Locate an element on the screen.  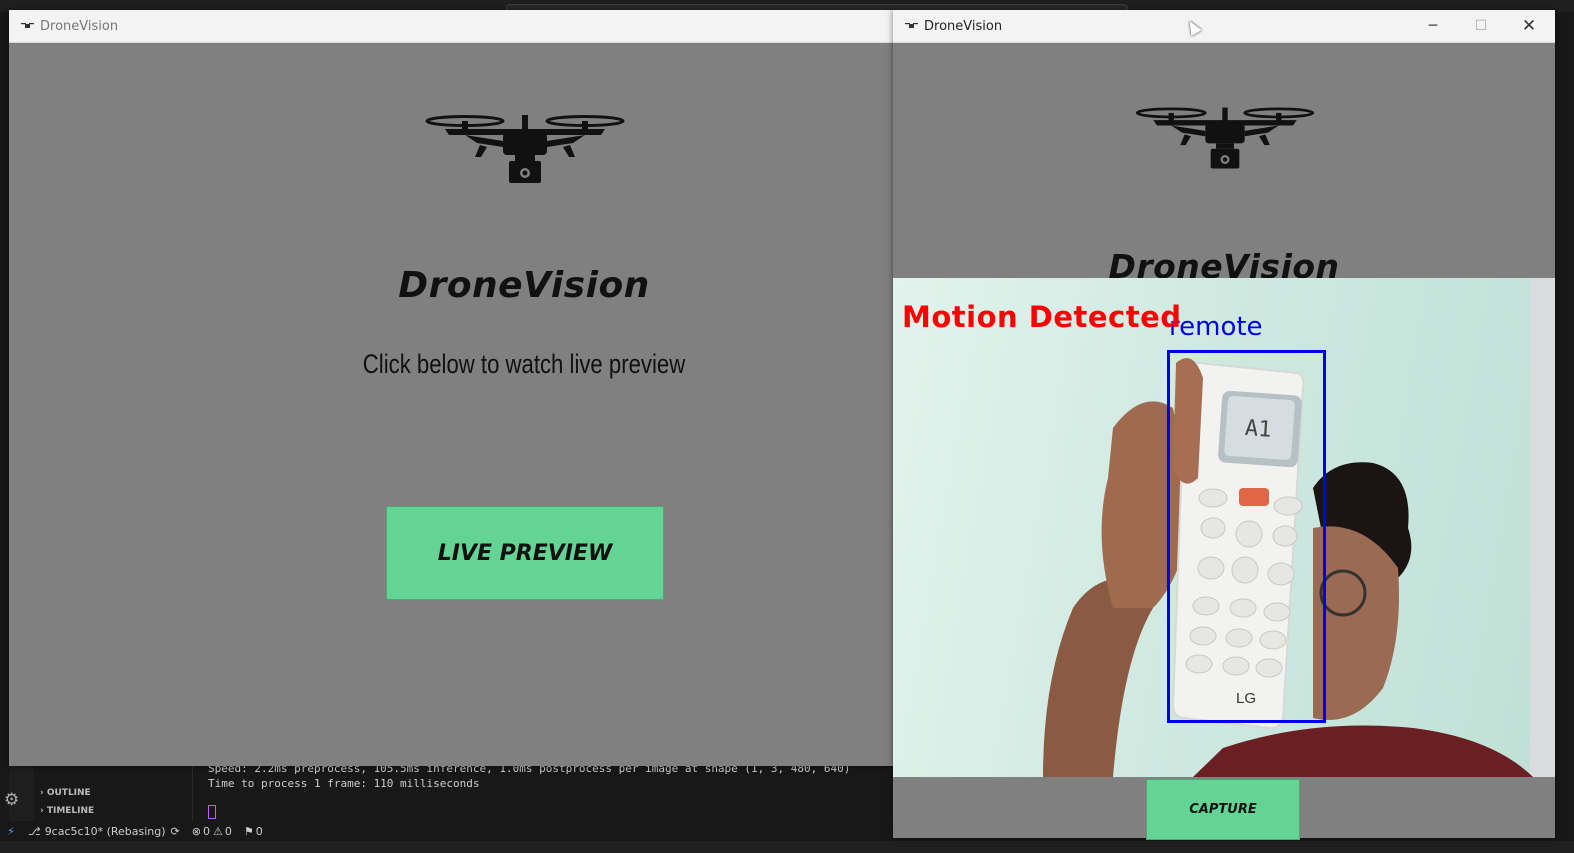
warning-icon: ⚠ is located at coordinates (217, 831).